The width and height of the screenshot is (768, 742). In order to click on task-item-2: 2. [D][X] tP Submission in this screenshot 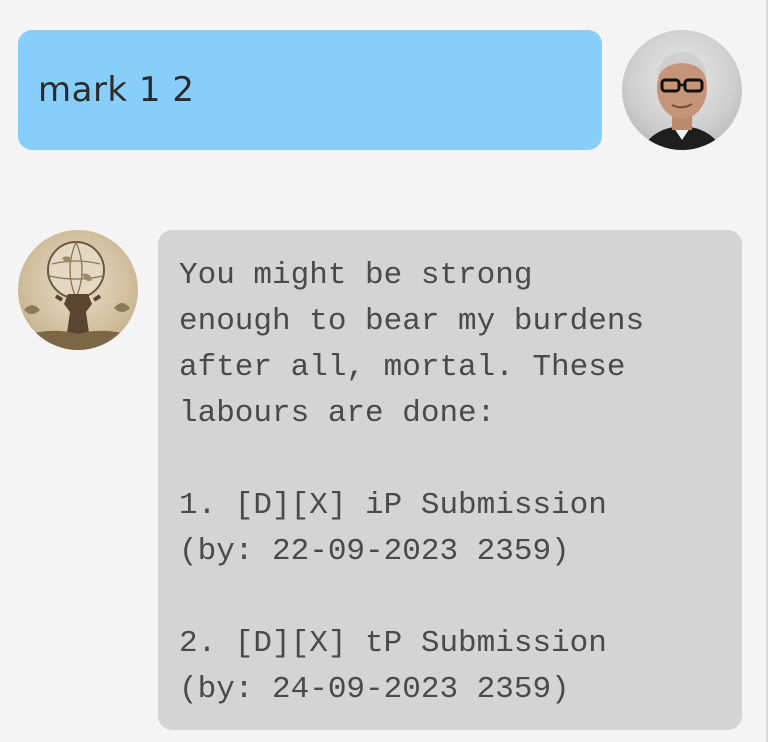, I will do `click(393, 643)`.